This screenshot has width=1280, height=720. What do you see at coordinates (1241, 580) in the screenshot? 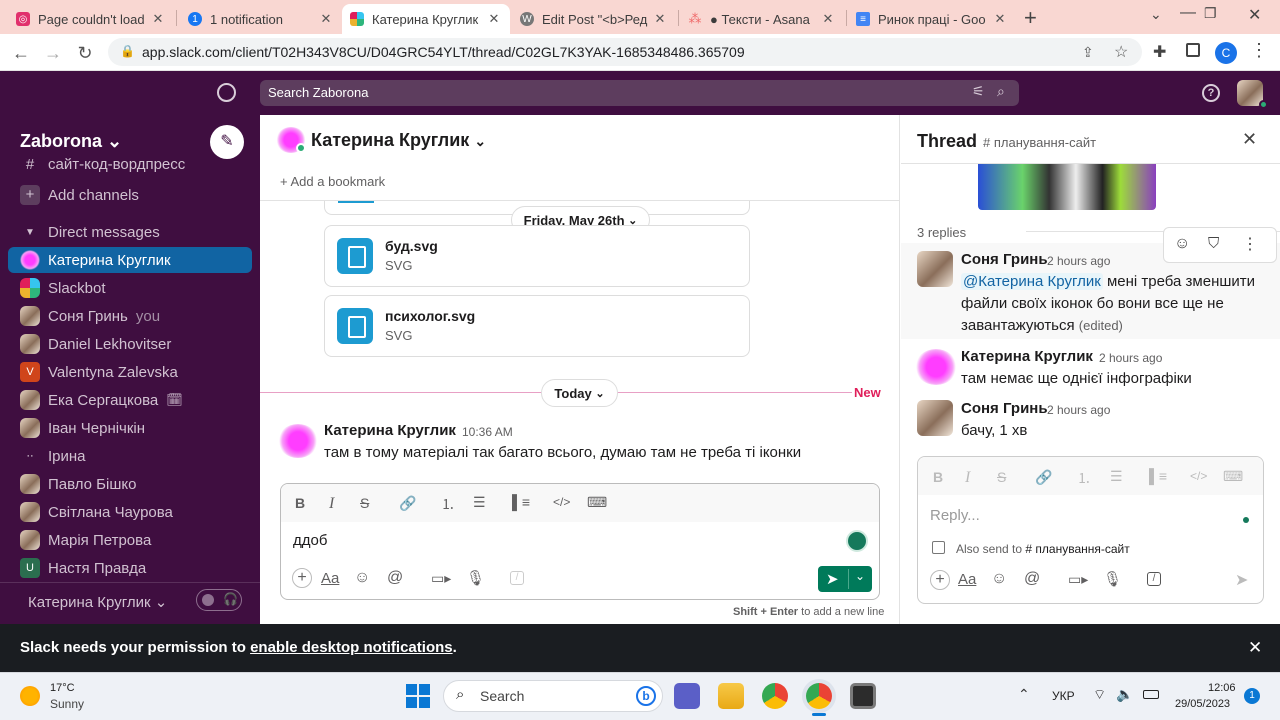
I see `send-icon: ➤` at bounding box center [1241, 580].